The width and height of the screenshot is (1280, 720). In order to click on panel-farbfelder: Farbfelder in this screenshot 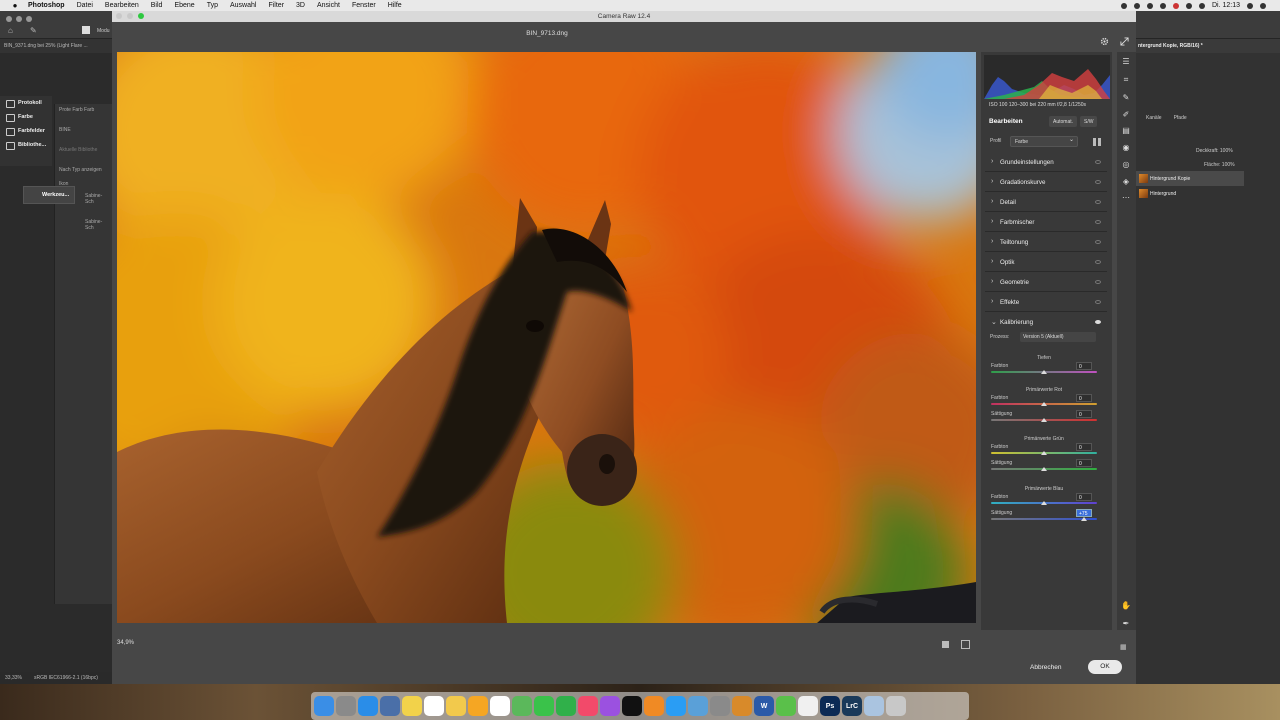, I will do `click(26, 131)`.